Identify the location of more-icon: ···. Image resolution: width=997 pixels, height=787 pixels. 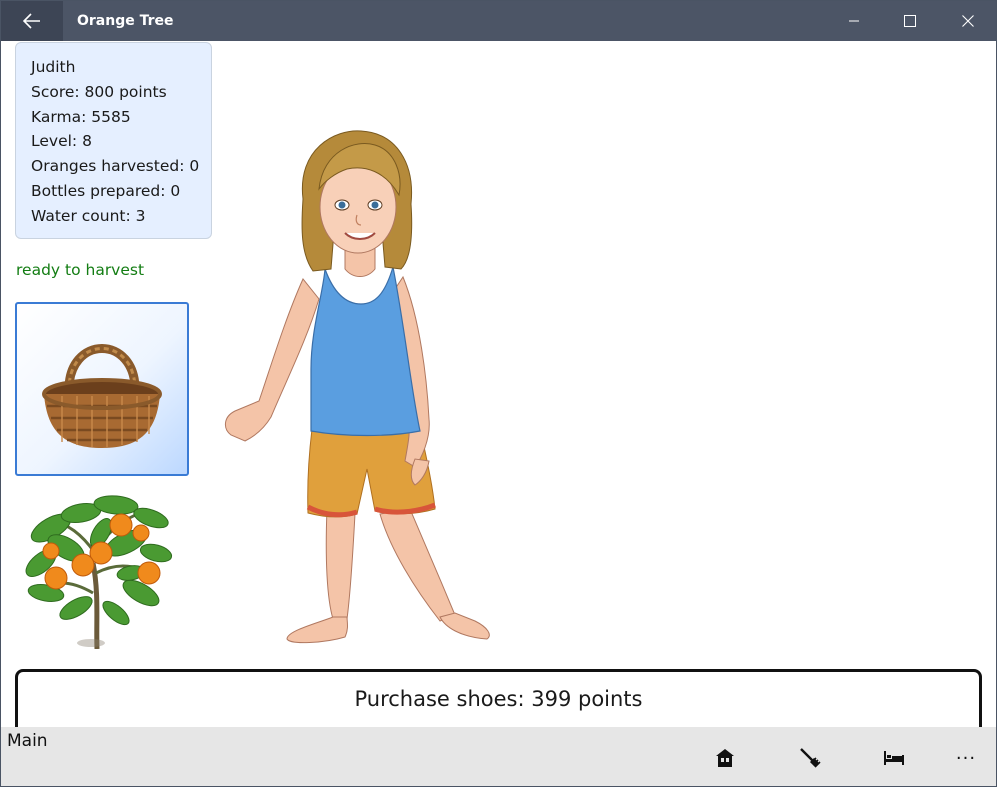
(966, 758).